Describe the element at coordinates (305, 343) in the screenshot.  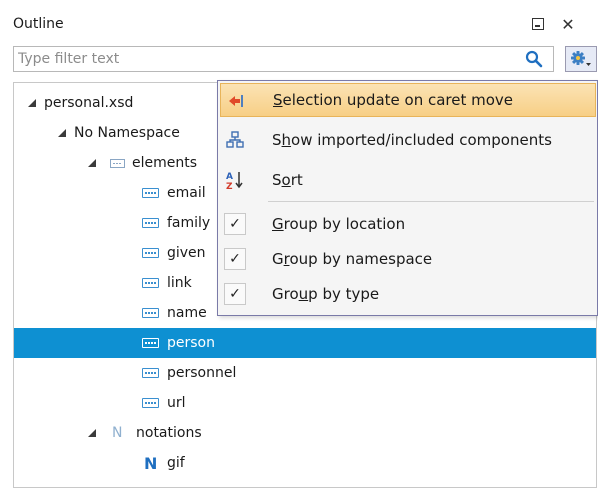
I see `tree-node-element-selected: person` at that location.